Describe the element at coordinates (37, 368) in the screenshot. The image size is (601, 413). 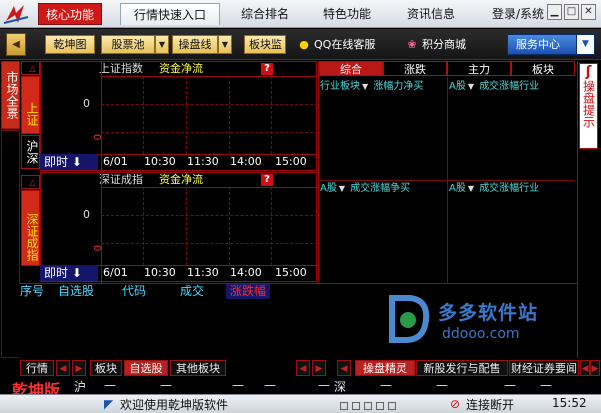
I see `bottom-tab-quotes: 行情` at that location.